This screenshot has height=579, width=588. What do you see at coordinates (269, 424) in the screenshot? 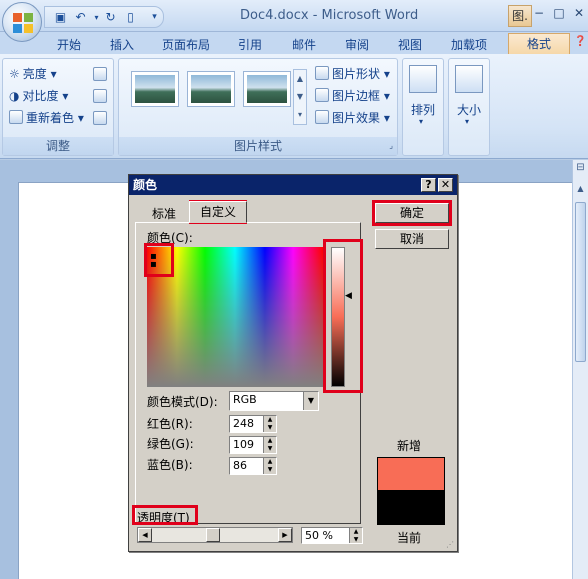
I see `red-spinner: ▲ ▼` at bounding box center [269, 424].